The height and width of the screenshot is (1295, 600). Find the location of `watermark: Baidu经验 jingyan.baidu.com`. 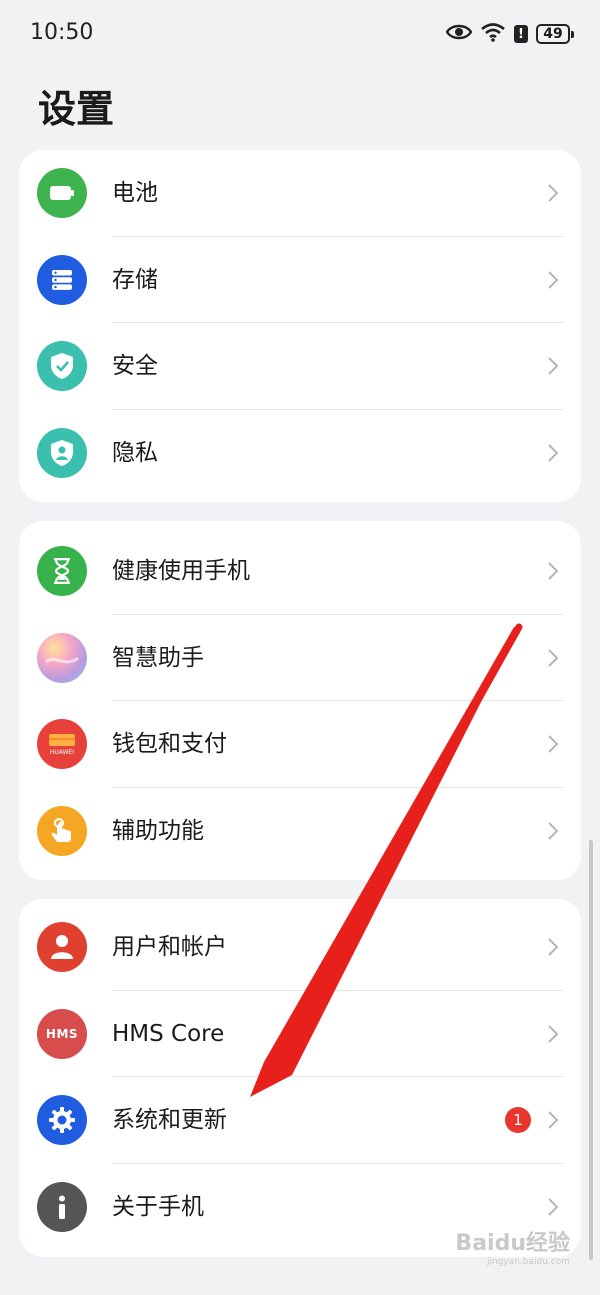

watermark: Baidu经验 jingyan.baidu.com is located at coordinates (512, 1246).